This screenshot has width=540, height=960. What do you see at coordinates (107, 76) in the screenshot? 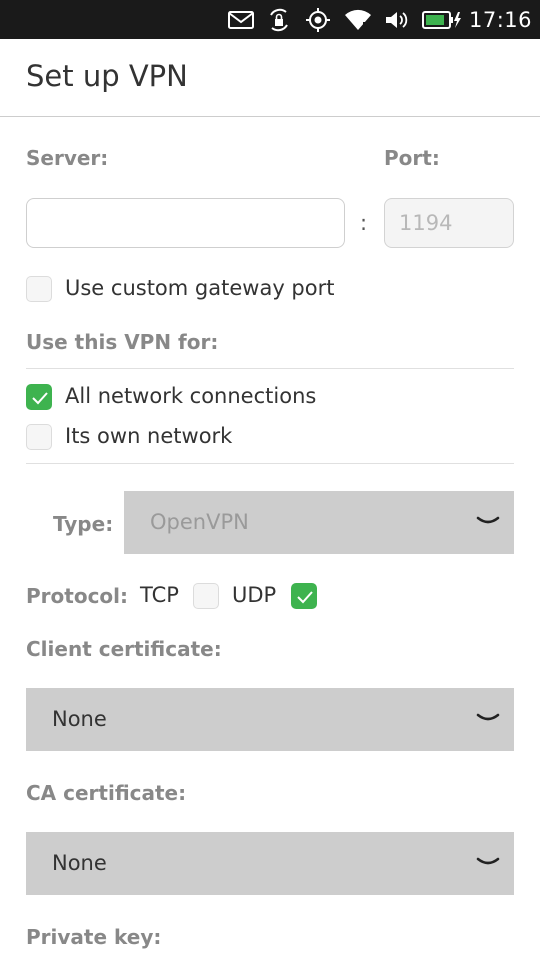
I see `page-title: Set up VPN` at bounding box center [107, 76].